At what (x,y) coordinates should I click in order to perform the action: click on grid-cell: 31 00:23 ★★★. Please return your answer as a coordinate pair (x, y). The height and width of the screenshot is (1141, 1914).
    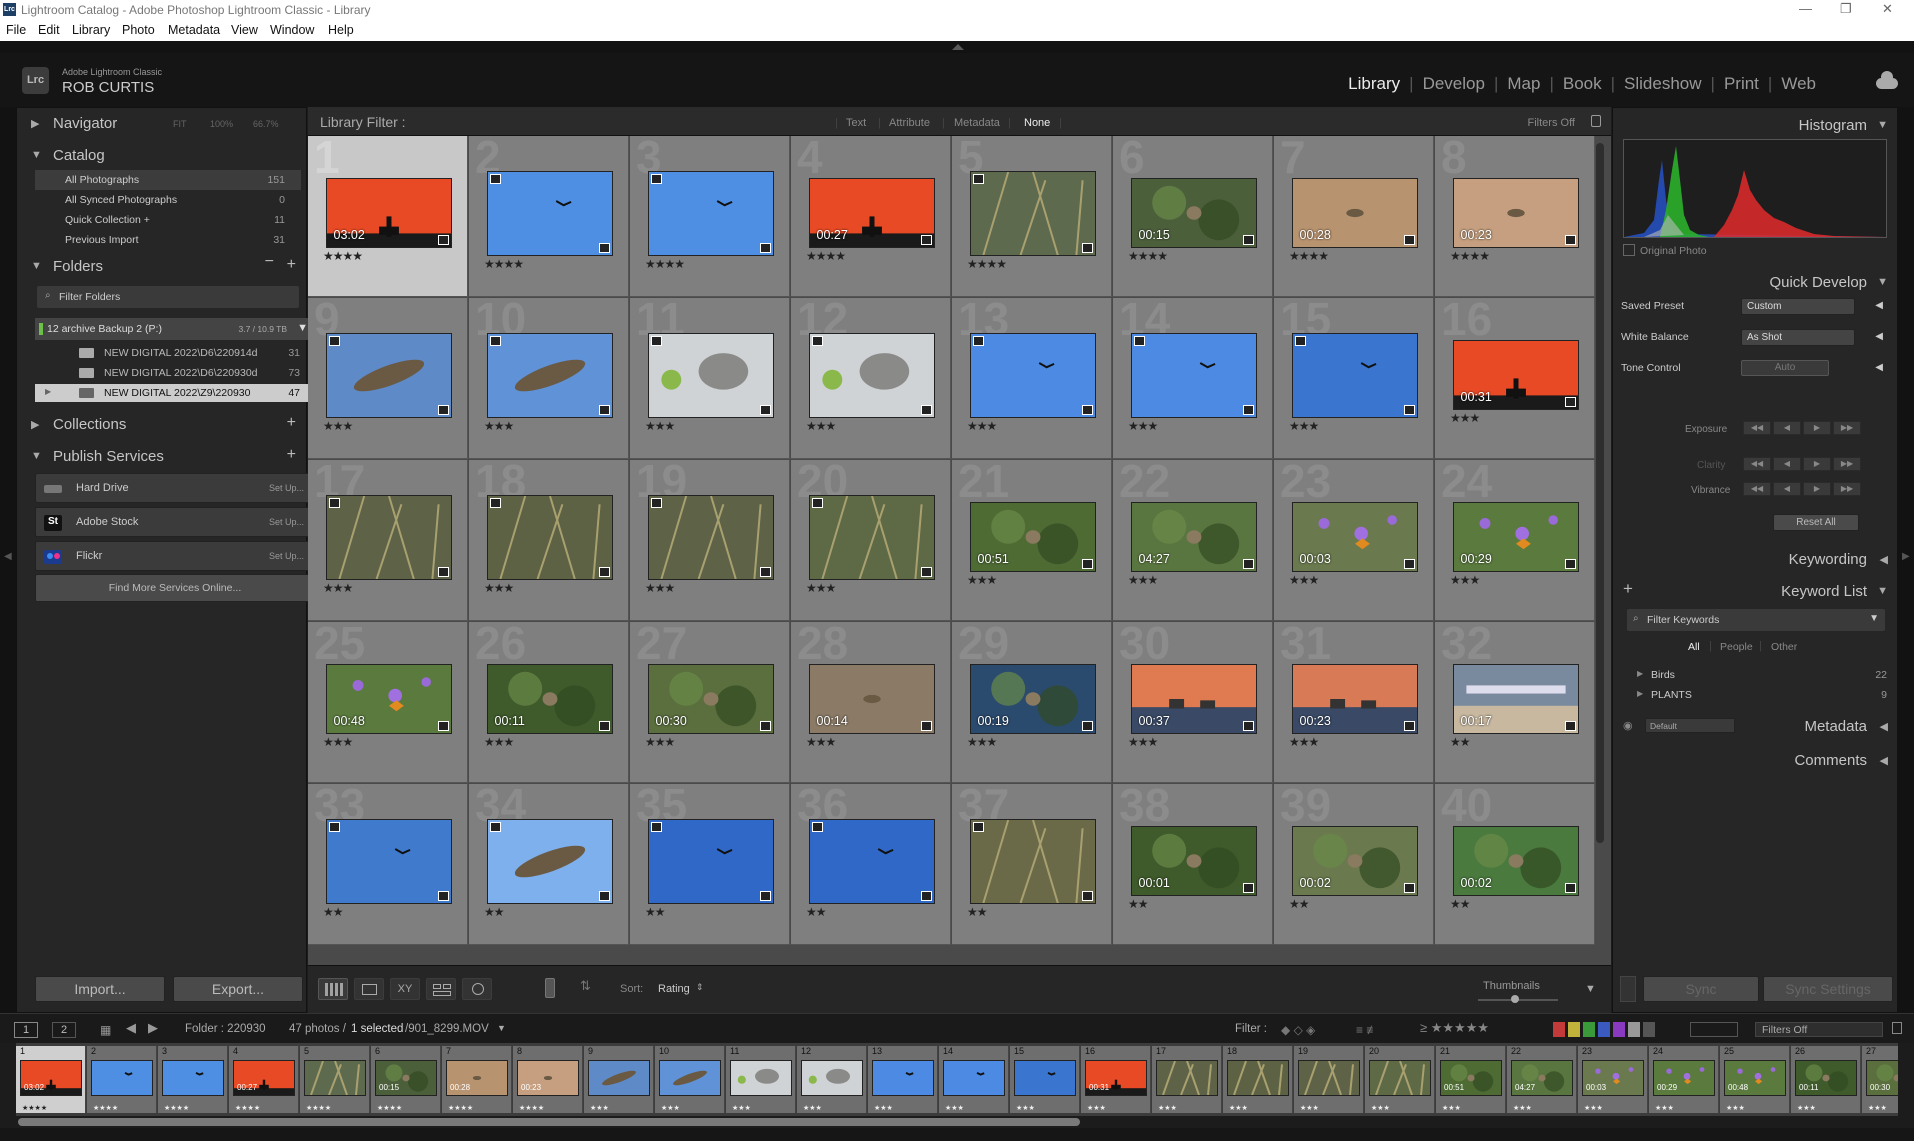
    Looking at the image, I should click on (1354, 700).